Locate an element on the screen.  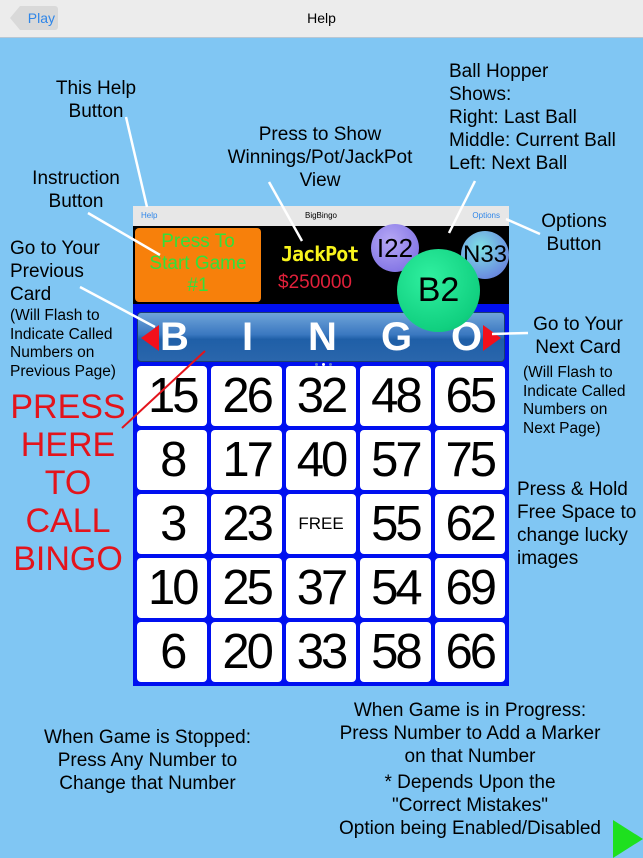
call-bingo-line: TO is located at coordinates (68, 483).